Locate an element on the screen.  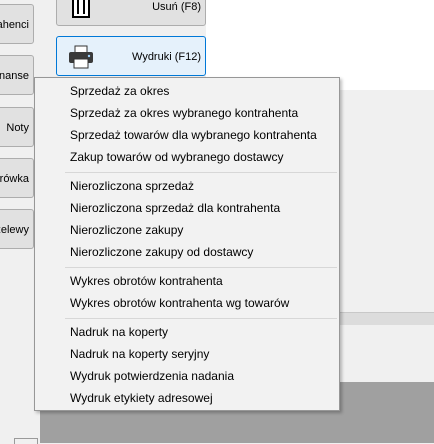
bottom-control is located at coordinates (26, 441).